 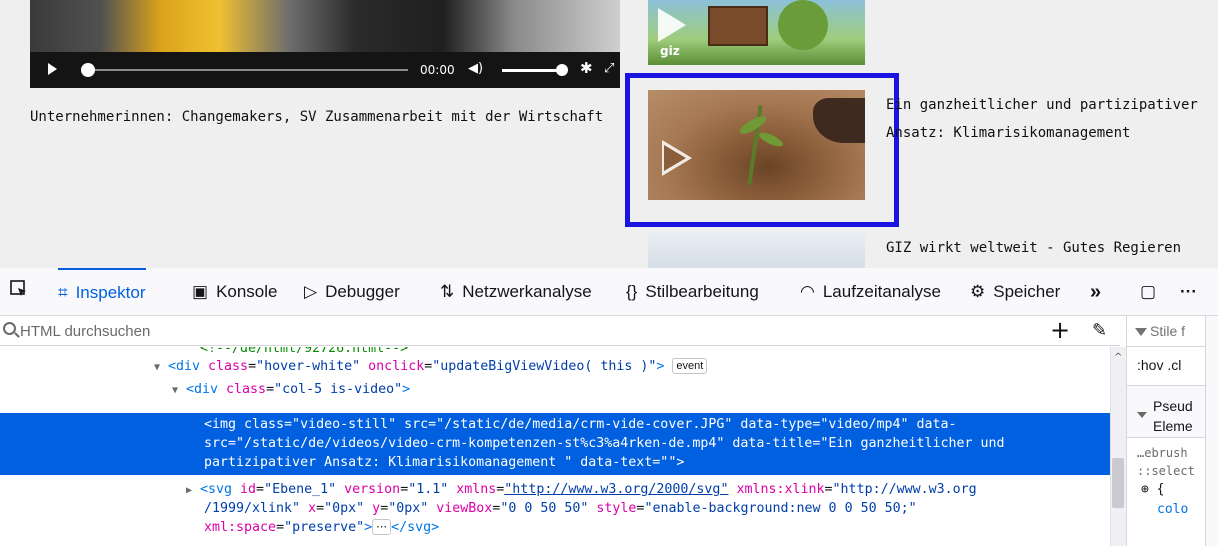 I want to click on scroll-up-arrow-icon: ^, so click(x=1118, y=357).